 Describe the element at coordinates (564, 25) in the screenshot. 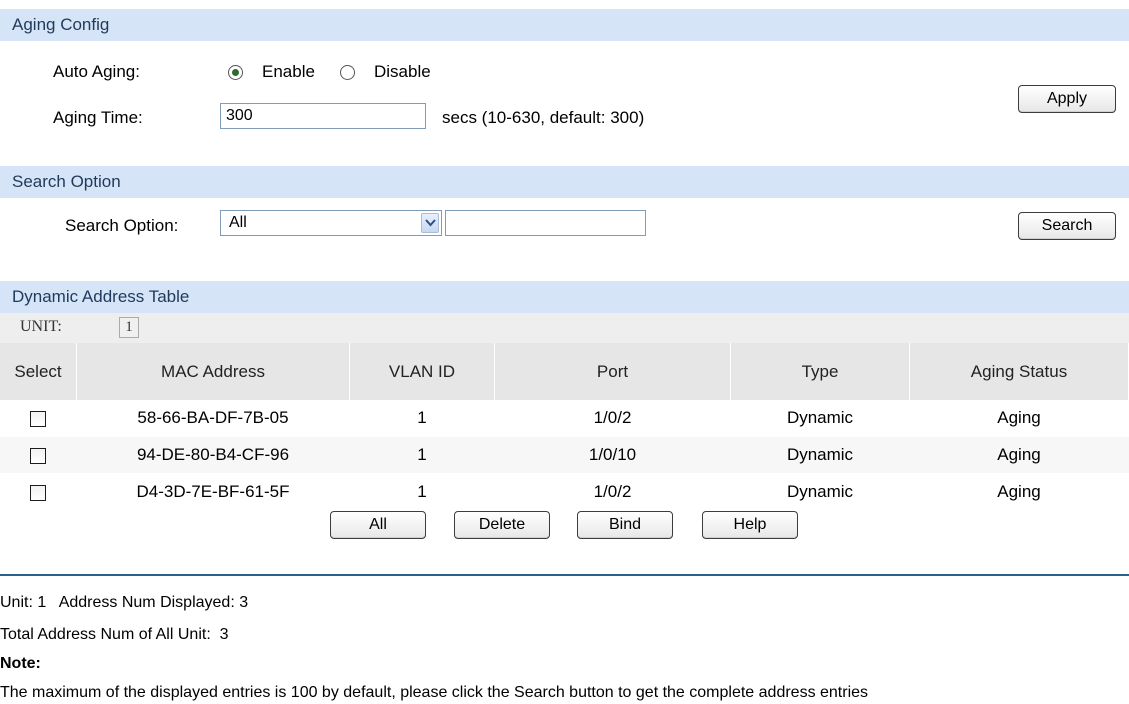

I see `aging-config-header: Aging Config` at that location.